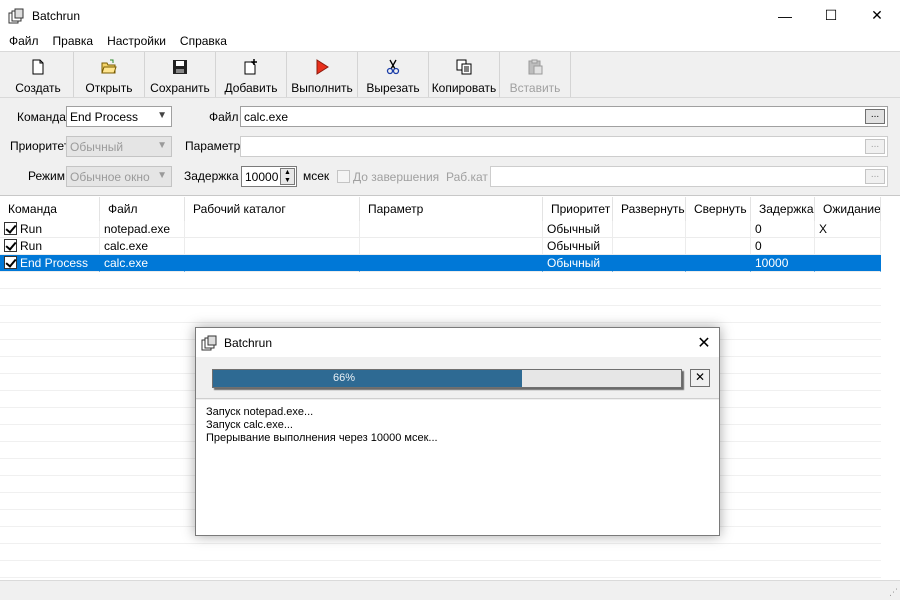  What do you see at coordinates (97, 146) in the screenshot?
I see `priority-select-value: Обычный` at bounding box center [97, 146].